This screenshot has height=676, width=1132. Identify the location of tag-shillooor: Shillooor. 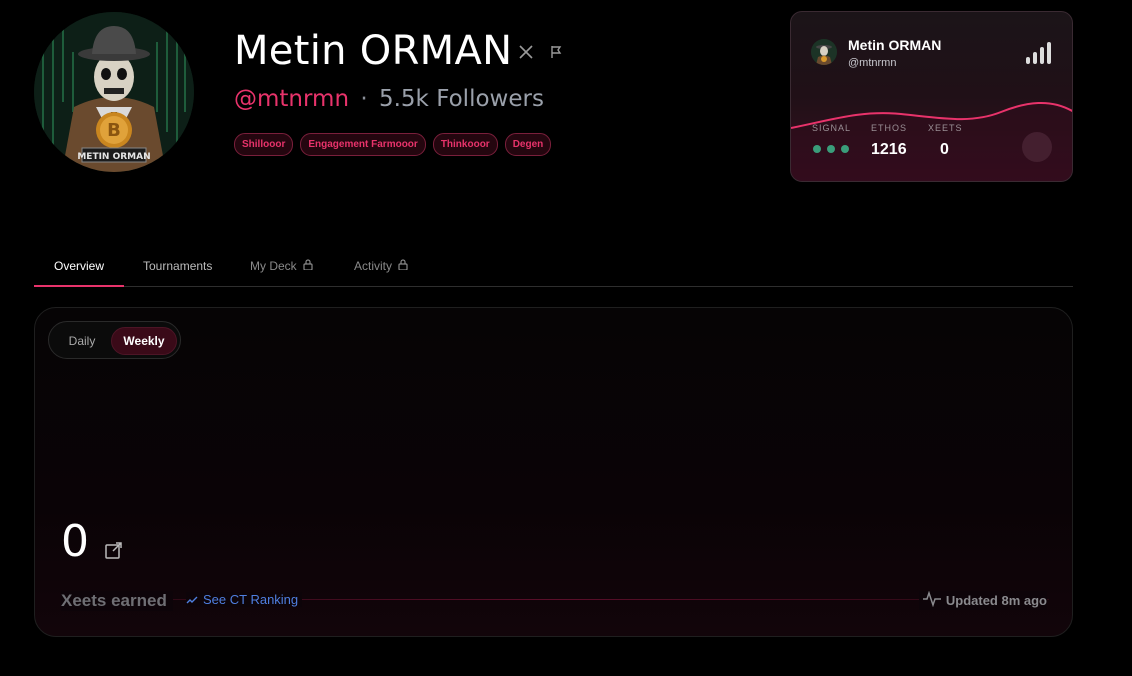
(264, 144).